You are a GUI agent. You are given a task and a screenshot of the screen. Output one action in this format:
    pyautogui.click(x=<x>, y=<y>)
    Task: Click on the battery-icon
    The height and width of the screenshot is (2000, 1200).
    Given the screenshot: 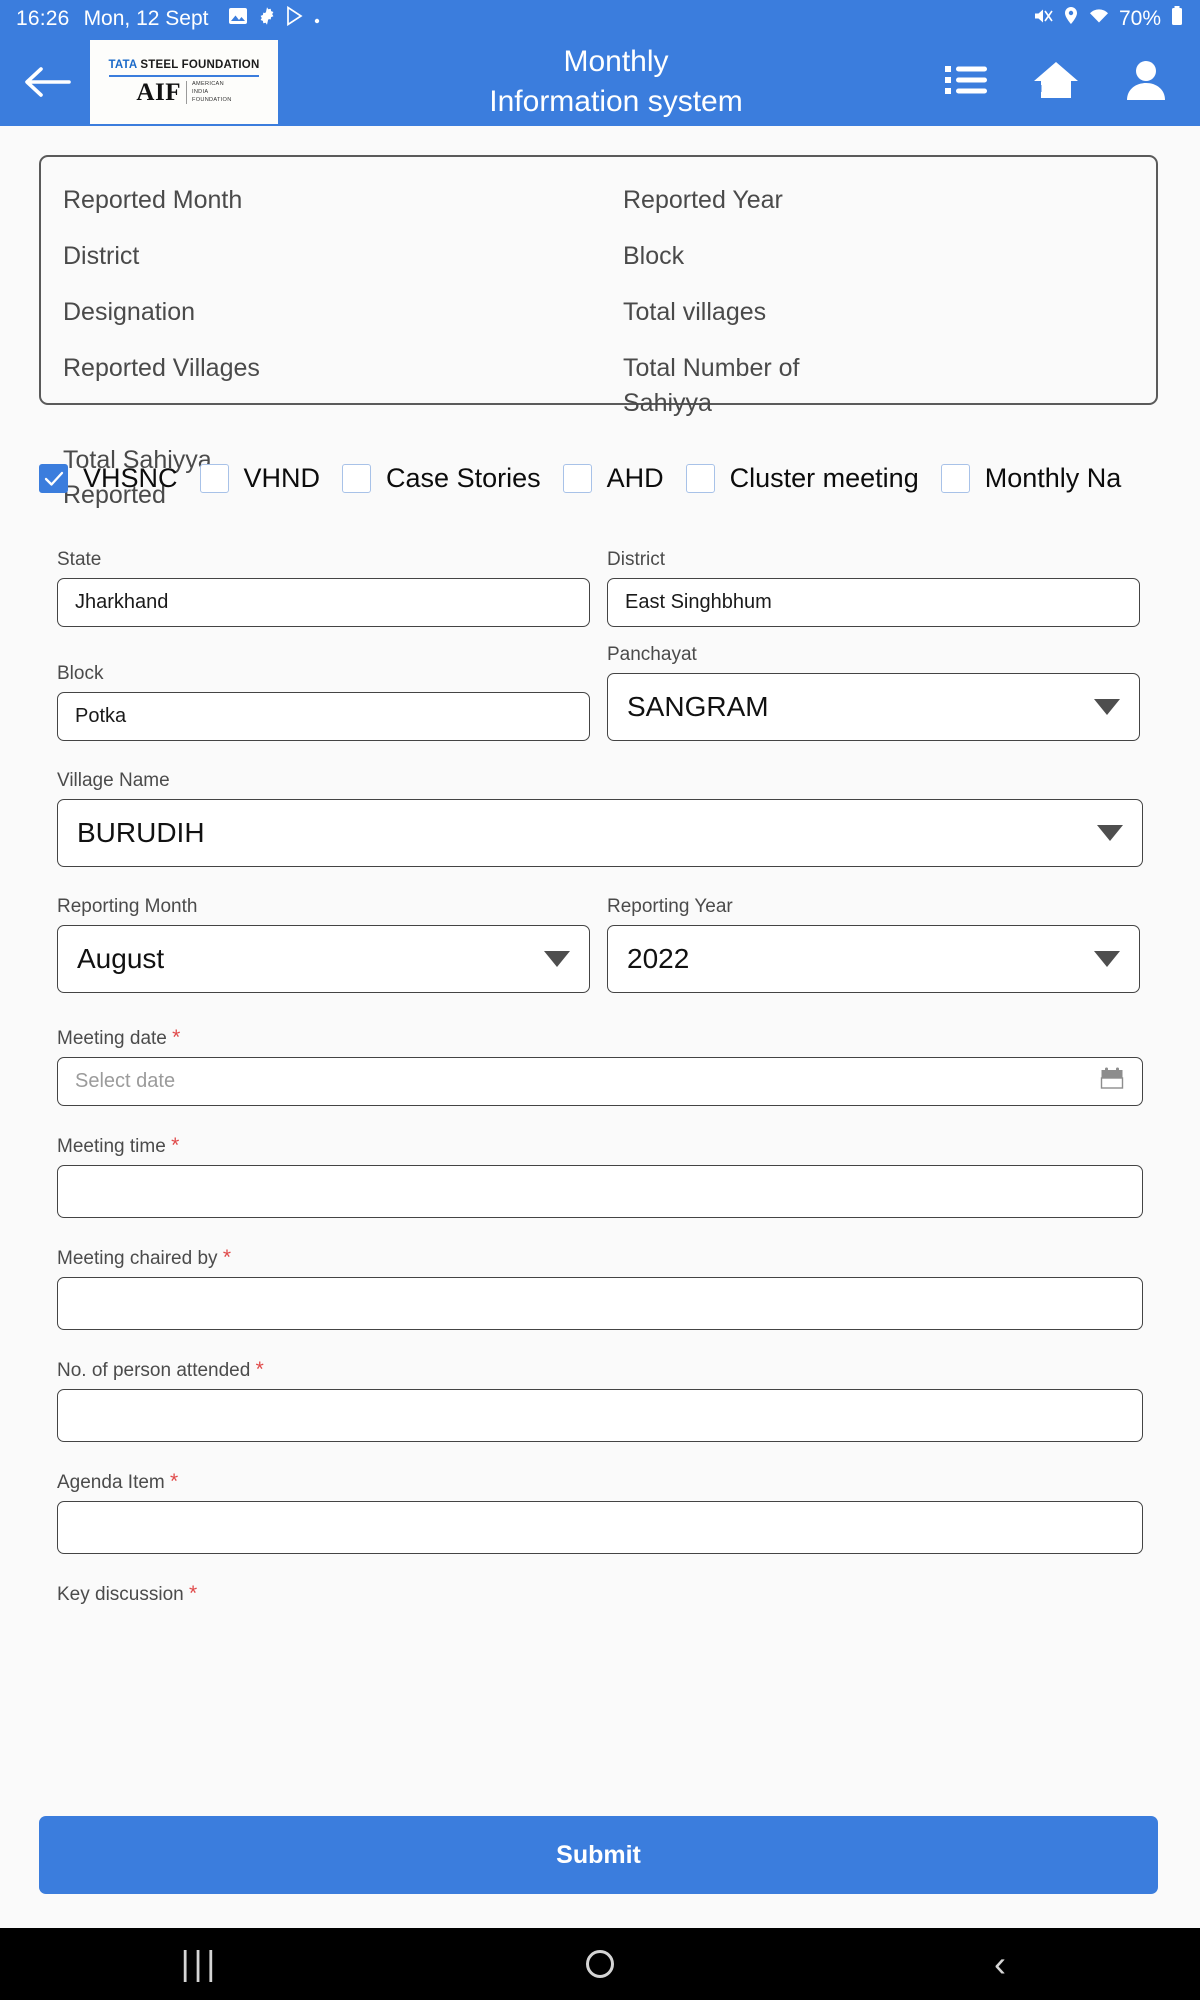 What is the action you would take?
    pyautogui.click(x=1177, y=19)
    